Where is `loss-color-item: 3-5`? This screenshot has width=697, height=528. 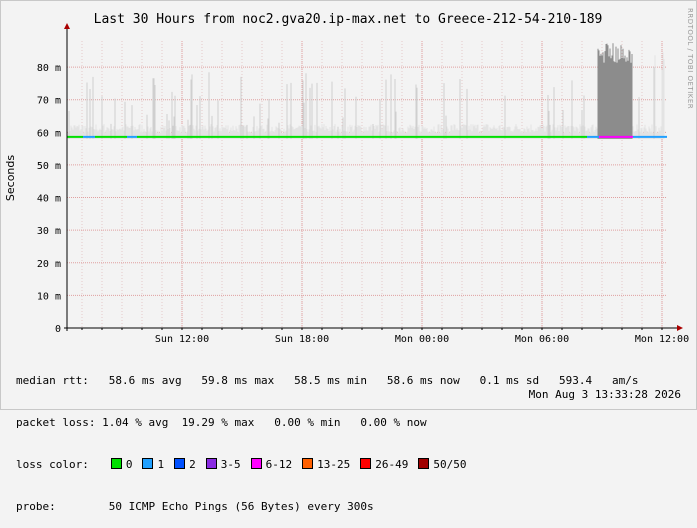 loss-color-item: 3-5 is located at coordinates (223, 465).